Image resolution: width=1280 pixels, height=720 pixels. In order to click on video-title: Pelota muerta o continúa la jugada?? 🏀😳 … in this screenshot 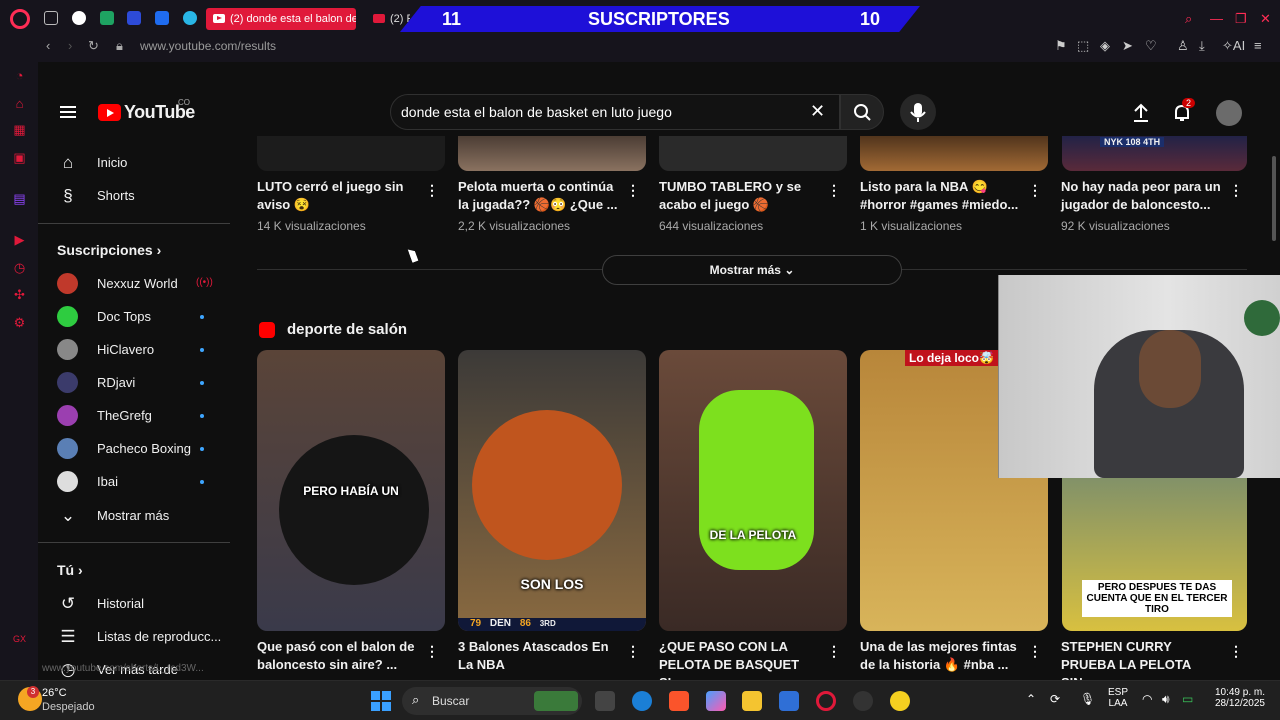, I will do `click(540, 196)`.